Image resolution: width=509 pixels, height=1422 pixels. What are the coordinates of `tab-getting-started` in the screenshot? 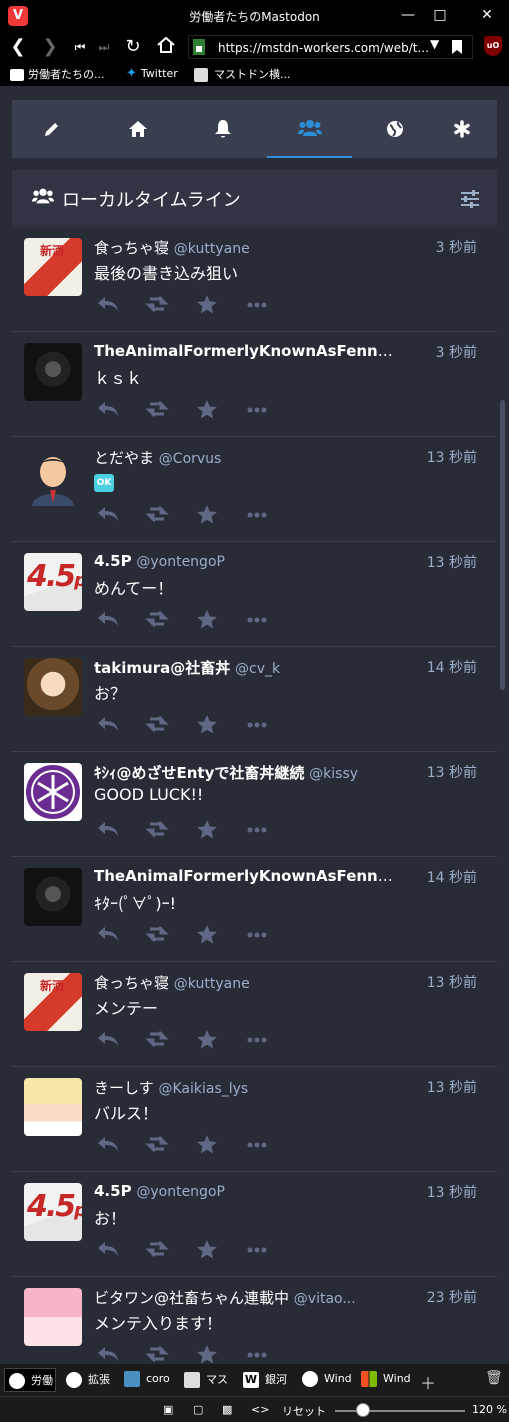 It's located at (462, 129).